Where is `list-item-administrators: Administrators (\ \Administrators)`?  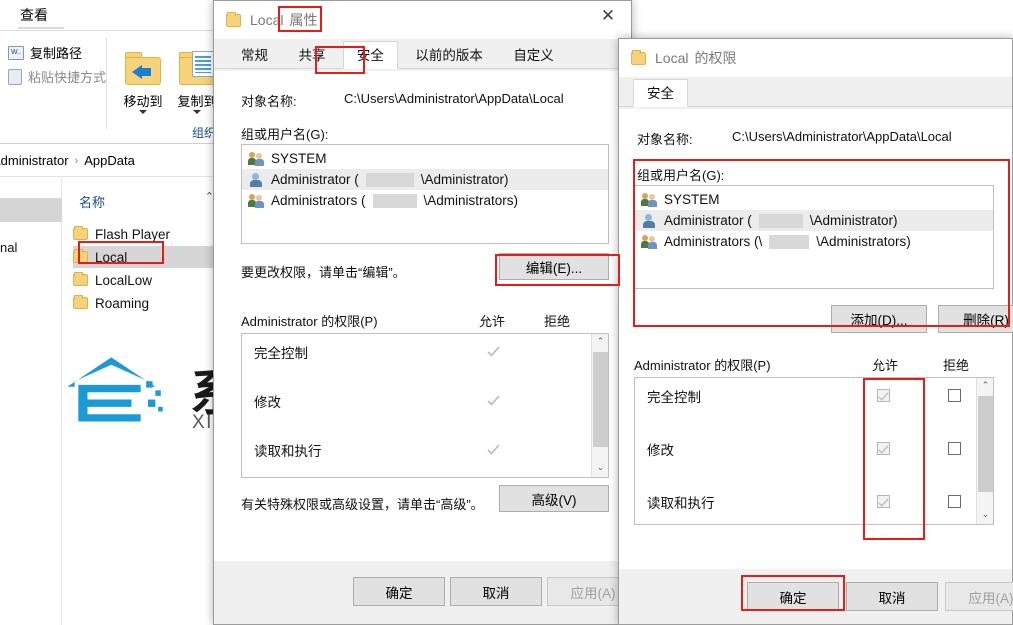 list-item-administrators: Administrators (\ \Administrators) is located at coordinates (814, 241).